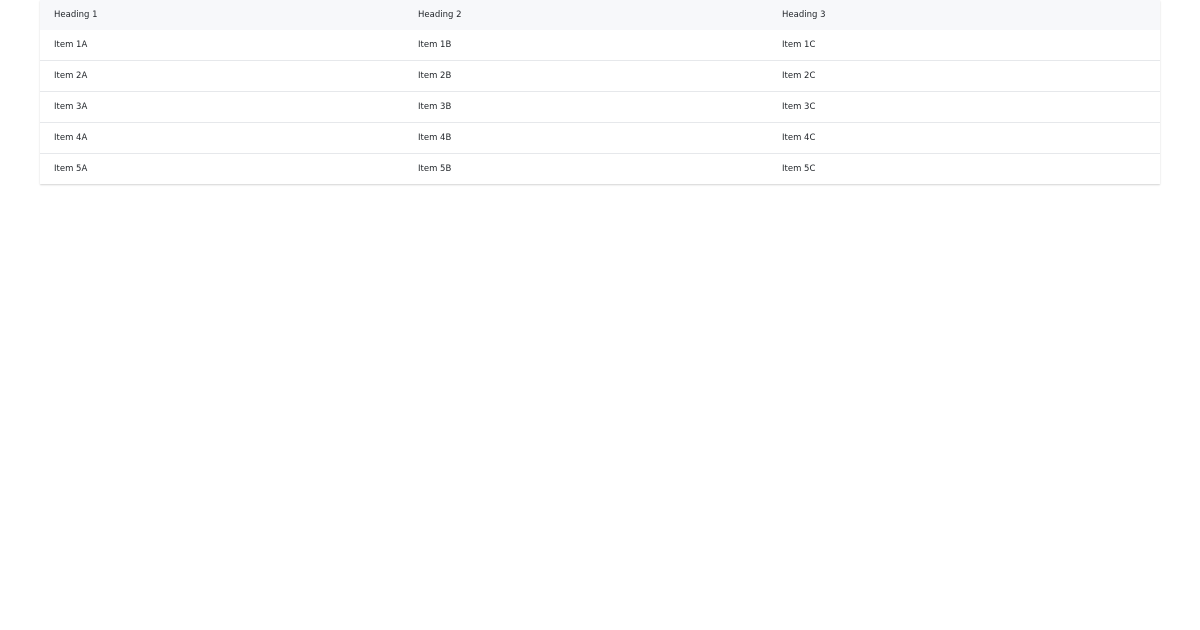 The image size is (1200, 630). I want to click on column-header-2: Heading 2, so click(440, 15).